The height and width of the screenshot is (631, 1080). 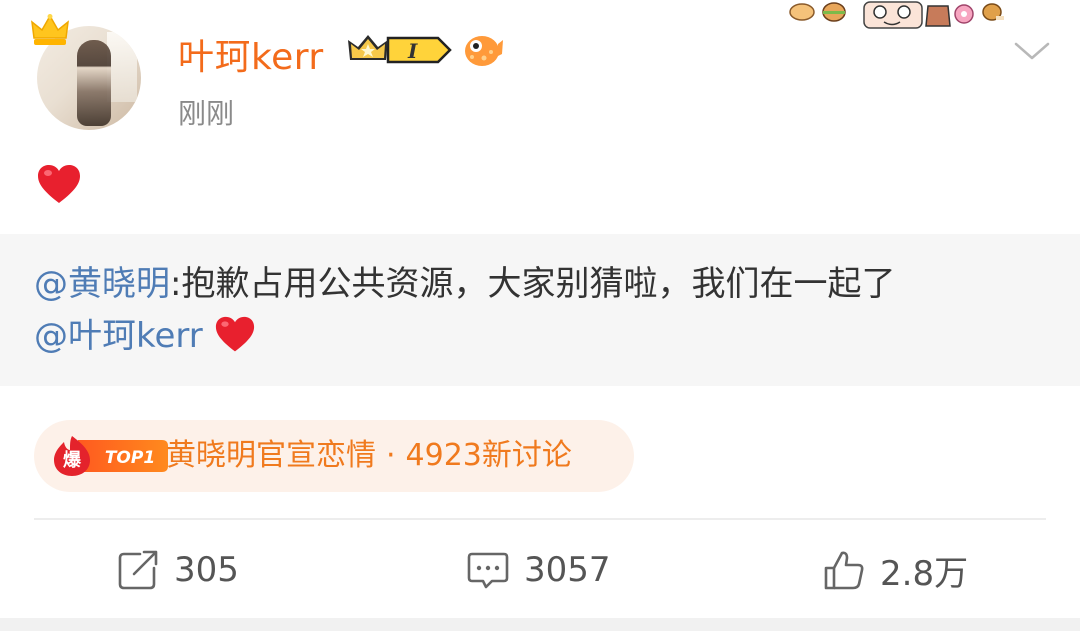 What do you see at coordinates (1032, 51) in the screenshot?
I see `chevron-down-icon` at bounding box center [1032, 51].